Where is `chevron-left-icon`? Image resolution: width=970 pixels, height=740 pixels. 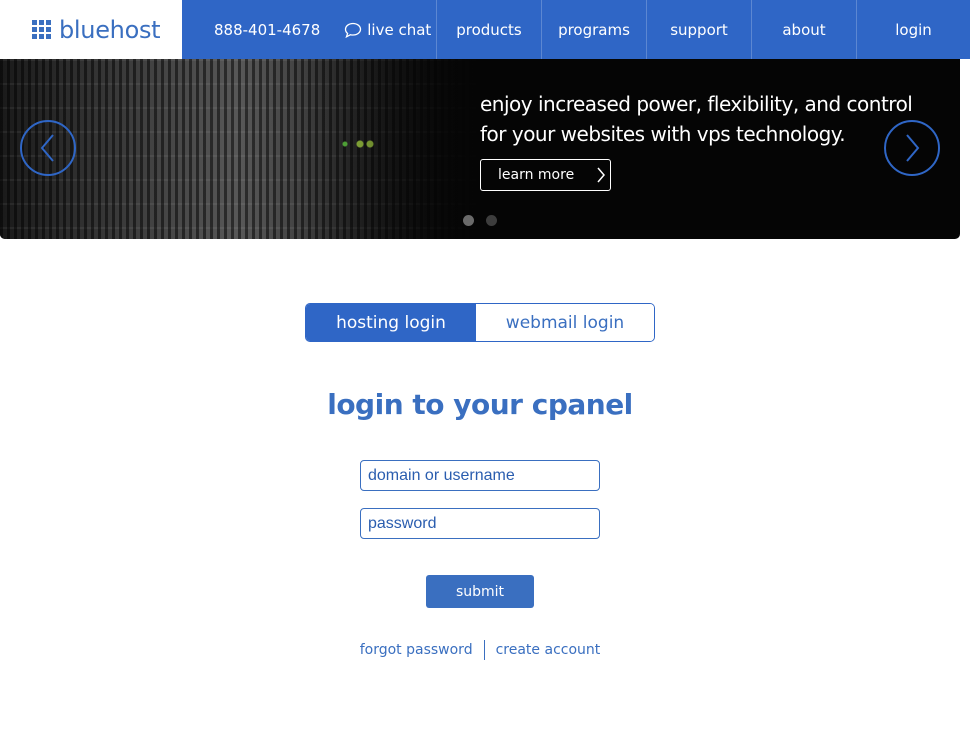 chevron-left-icon is located at coordinates (47, 148).